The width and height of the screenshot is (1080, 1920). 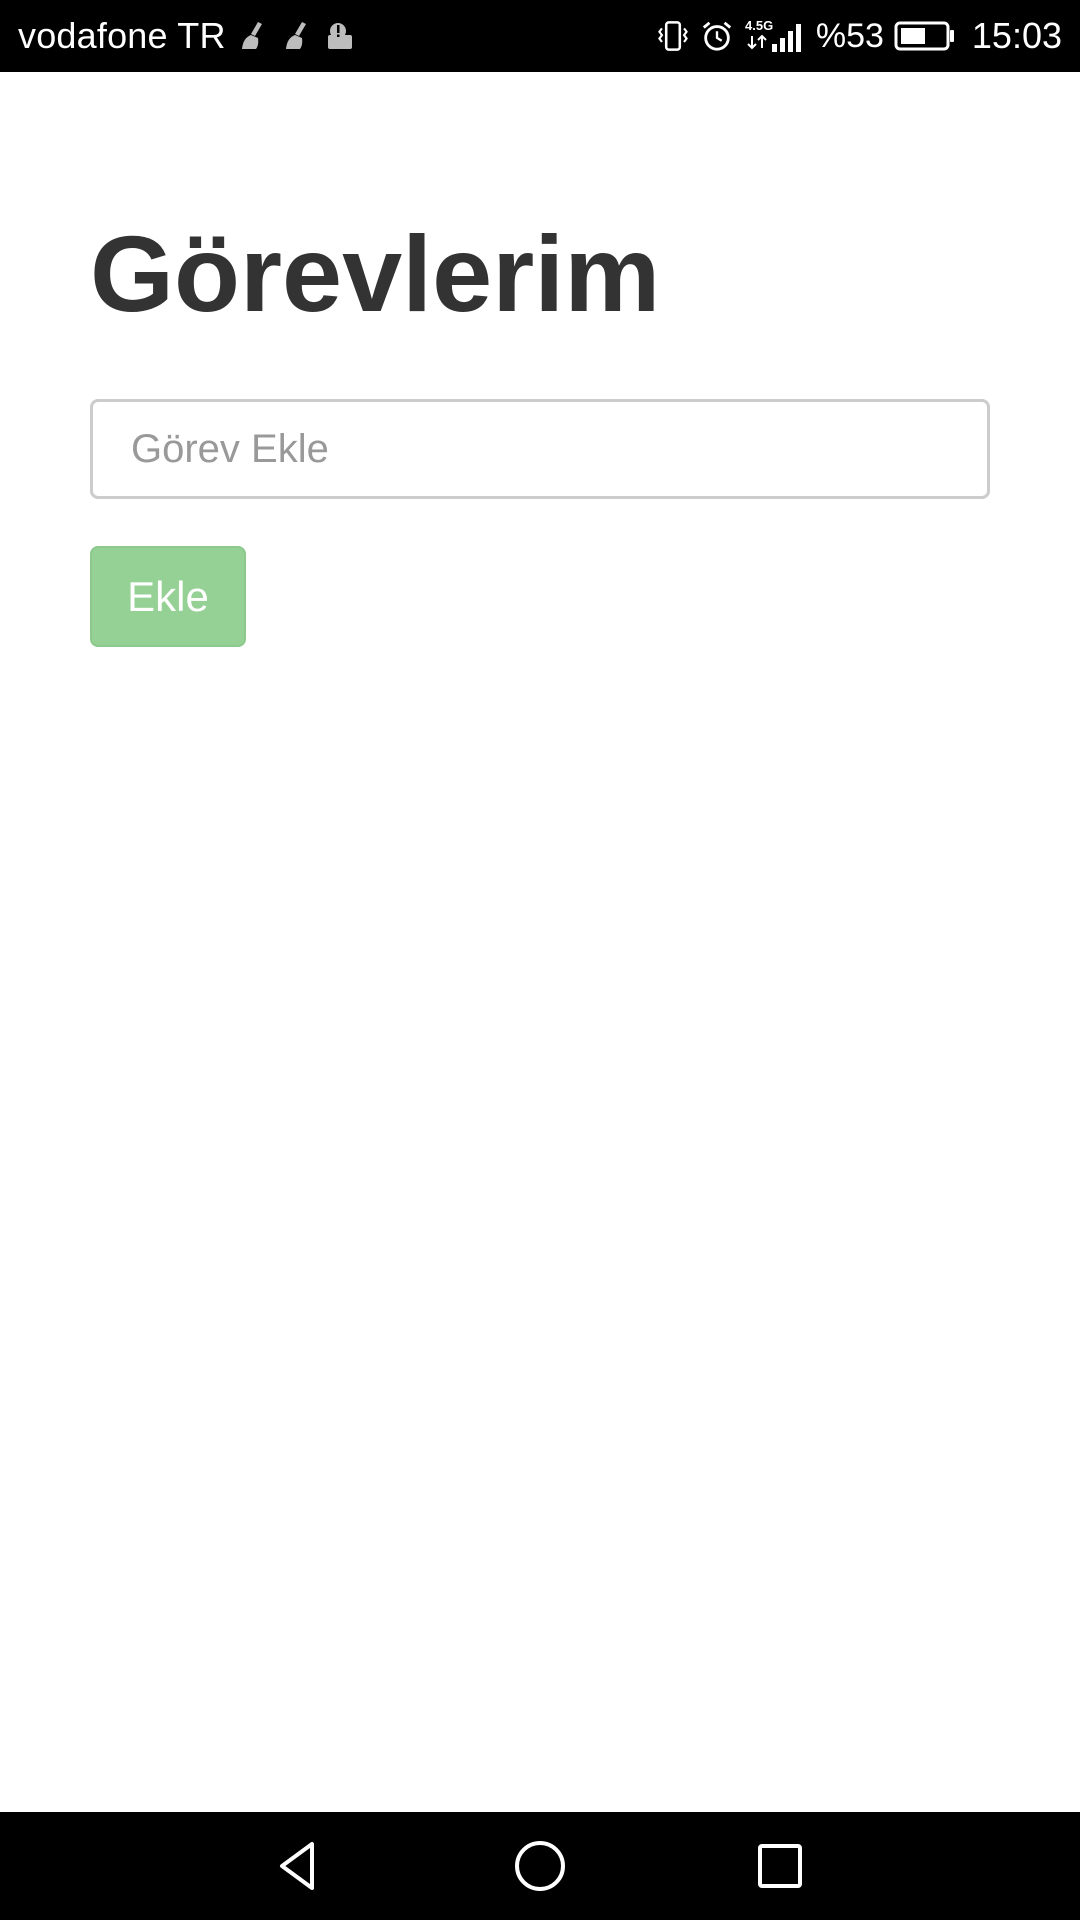 I want to click on battery-percent: %53, so click(x=849, y=35).